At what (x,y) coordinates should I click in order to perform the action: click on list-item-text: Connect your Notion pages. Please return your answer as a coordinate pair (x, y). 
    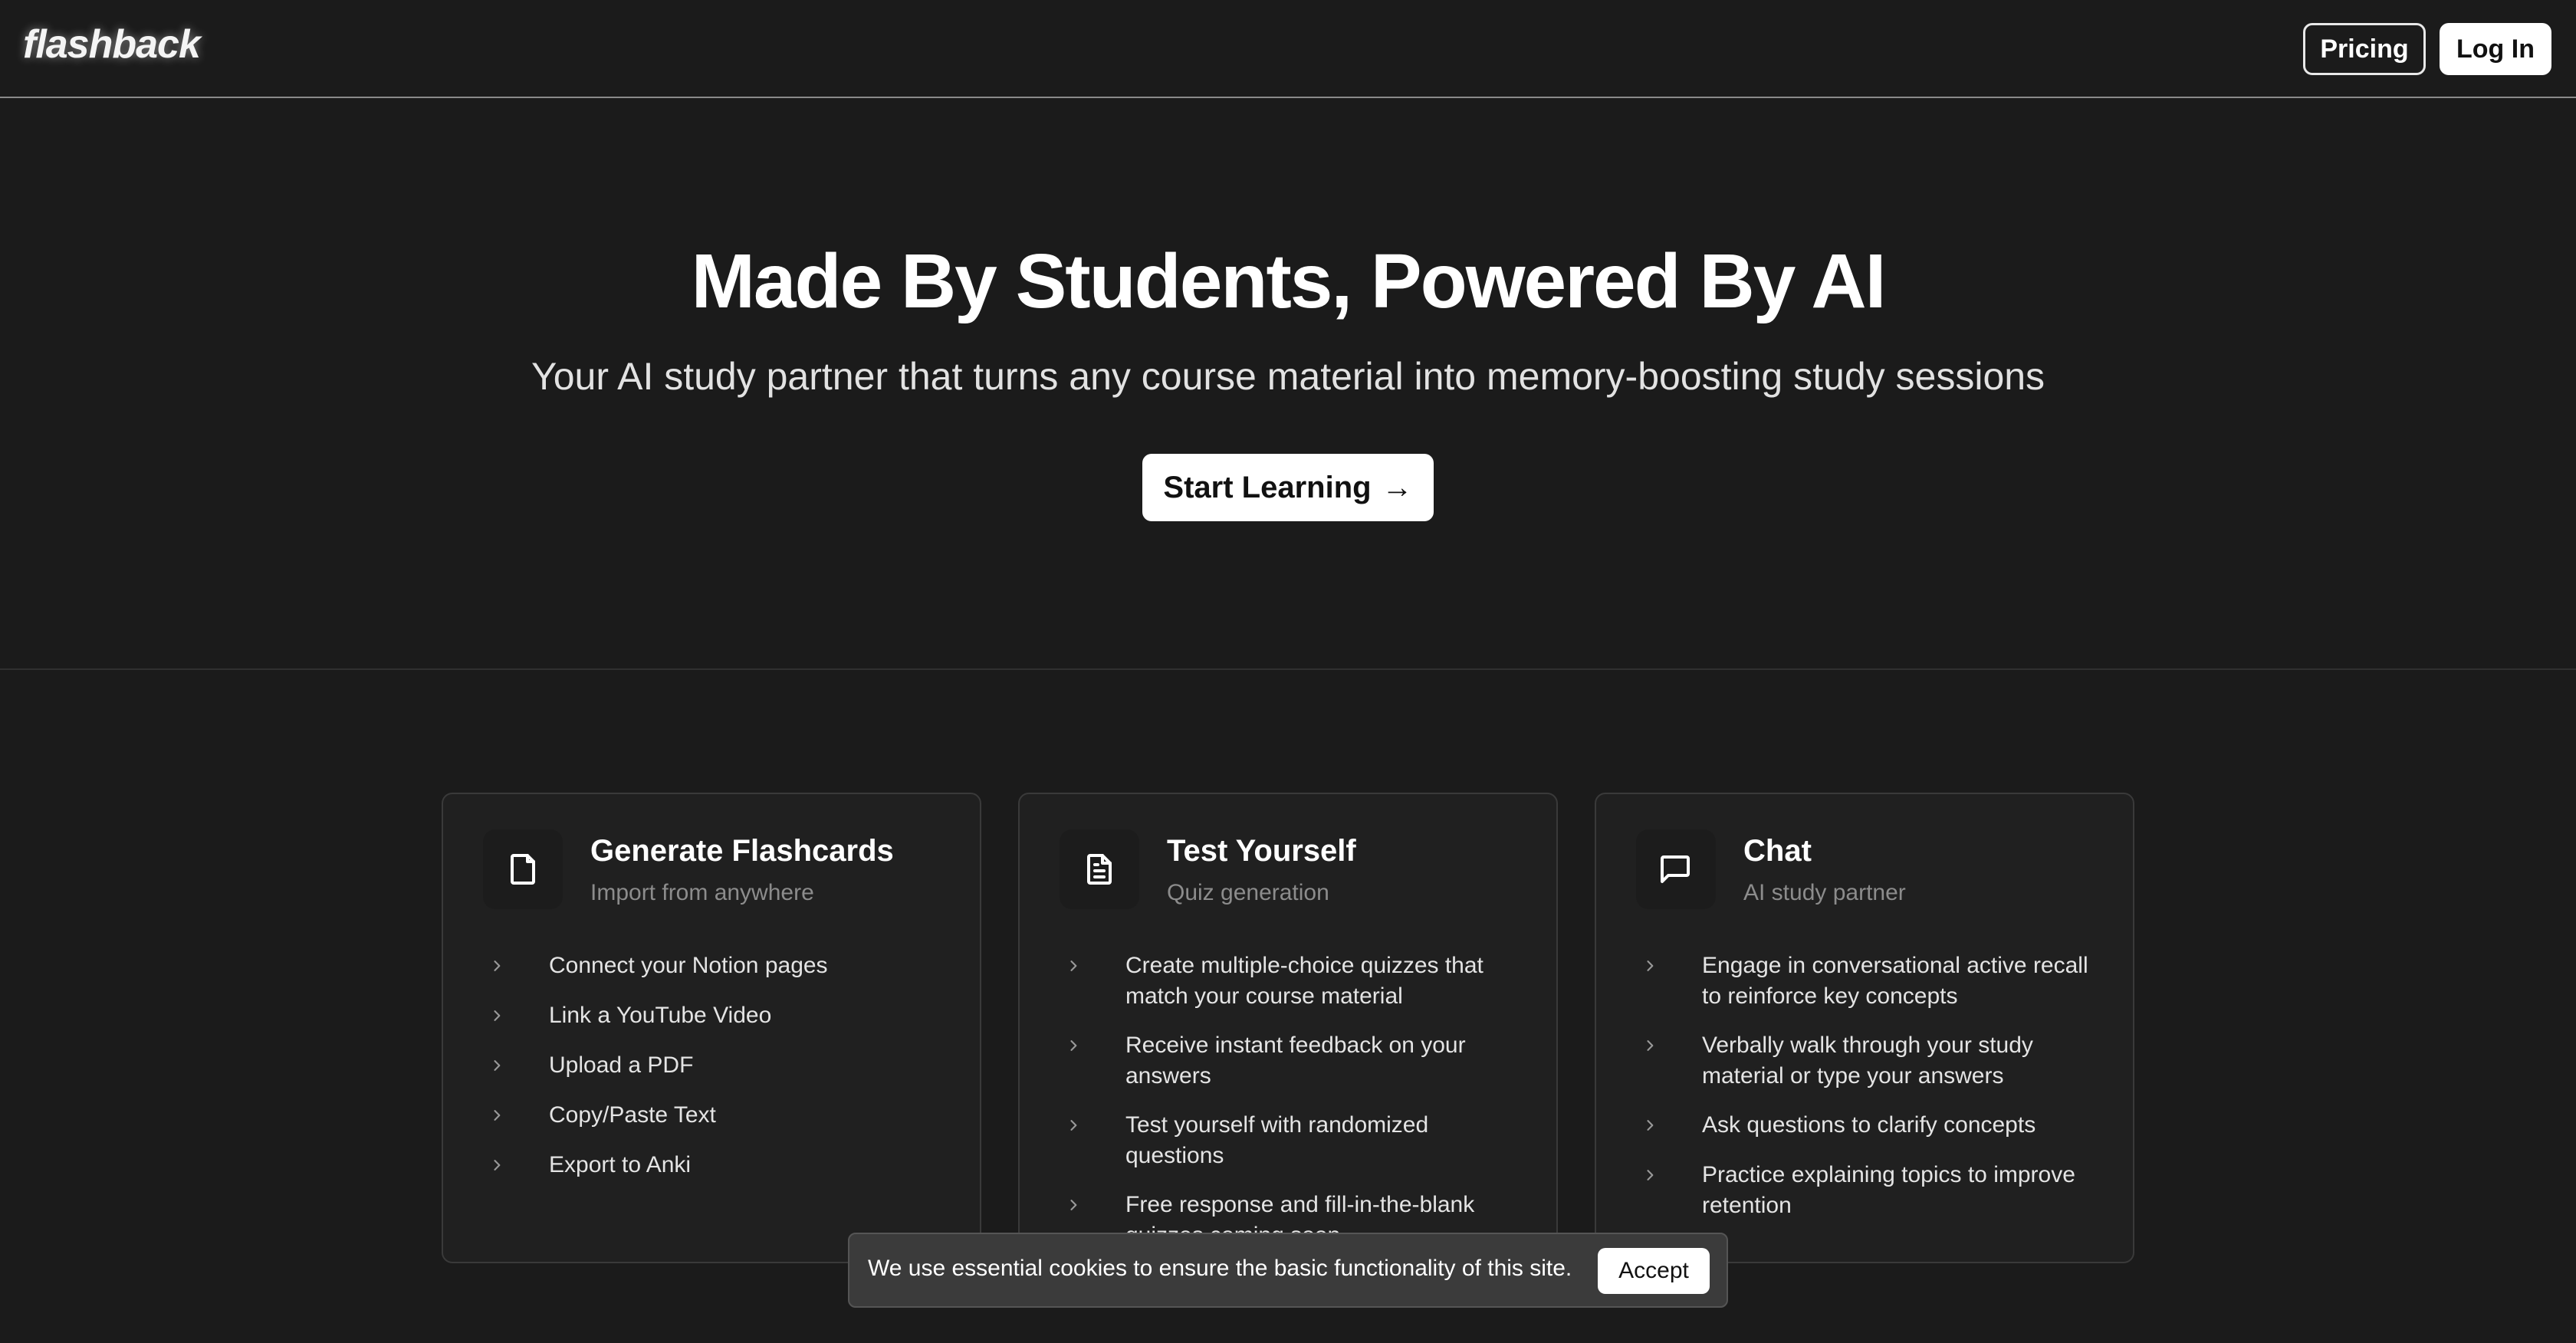
    Looking at the image, I should click on (689, 966).